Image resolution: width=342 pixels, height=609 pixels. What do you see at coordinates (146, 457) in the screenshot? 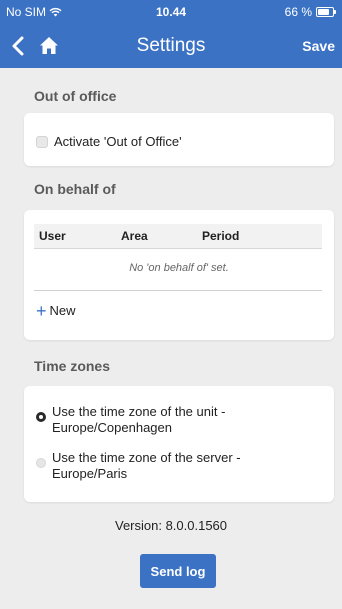
I see `timezone-option-server-line1: Use the time zone of the server -` at bounding box center [146, 457].